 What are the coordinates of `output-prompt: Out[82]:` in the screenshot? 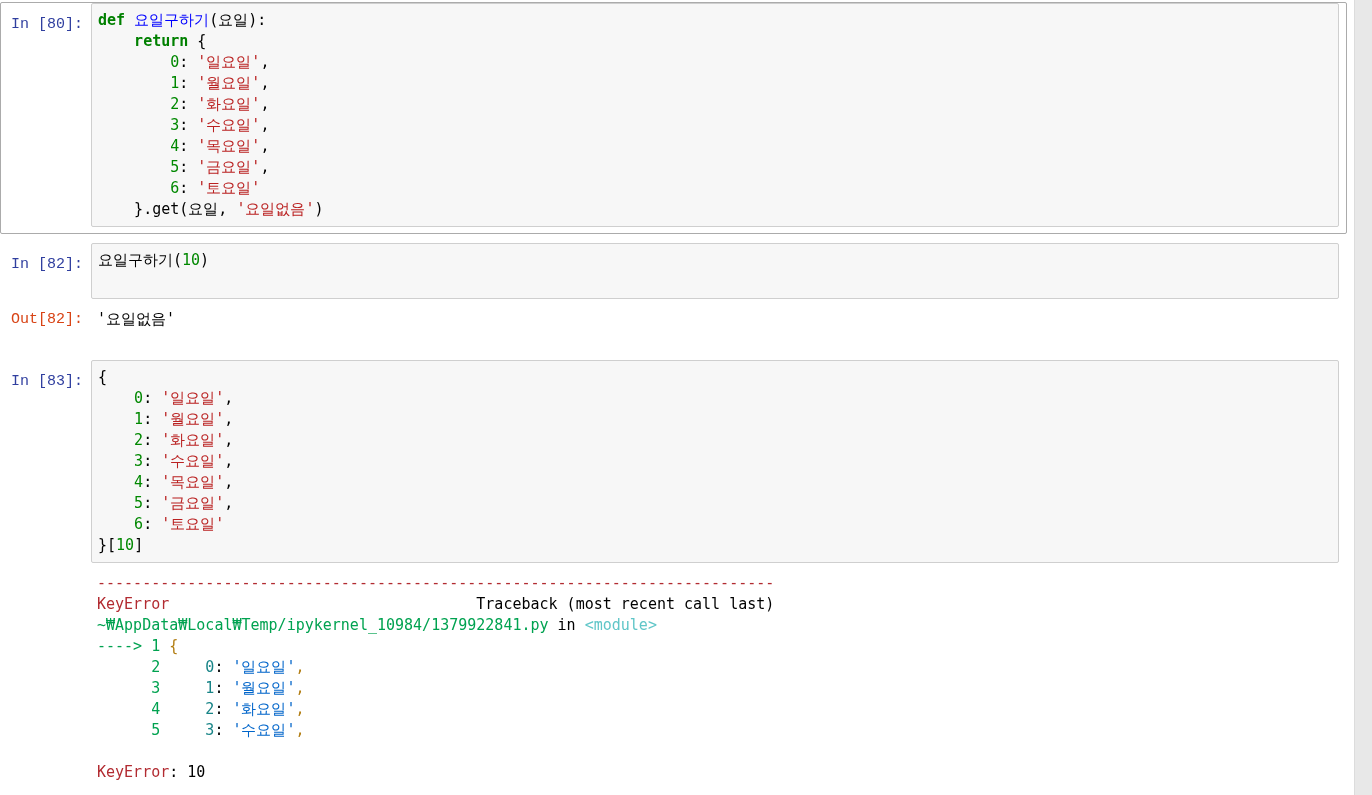 It's located at (47, 320).